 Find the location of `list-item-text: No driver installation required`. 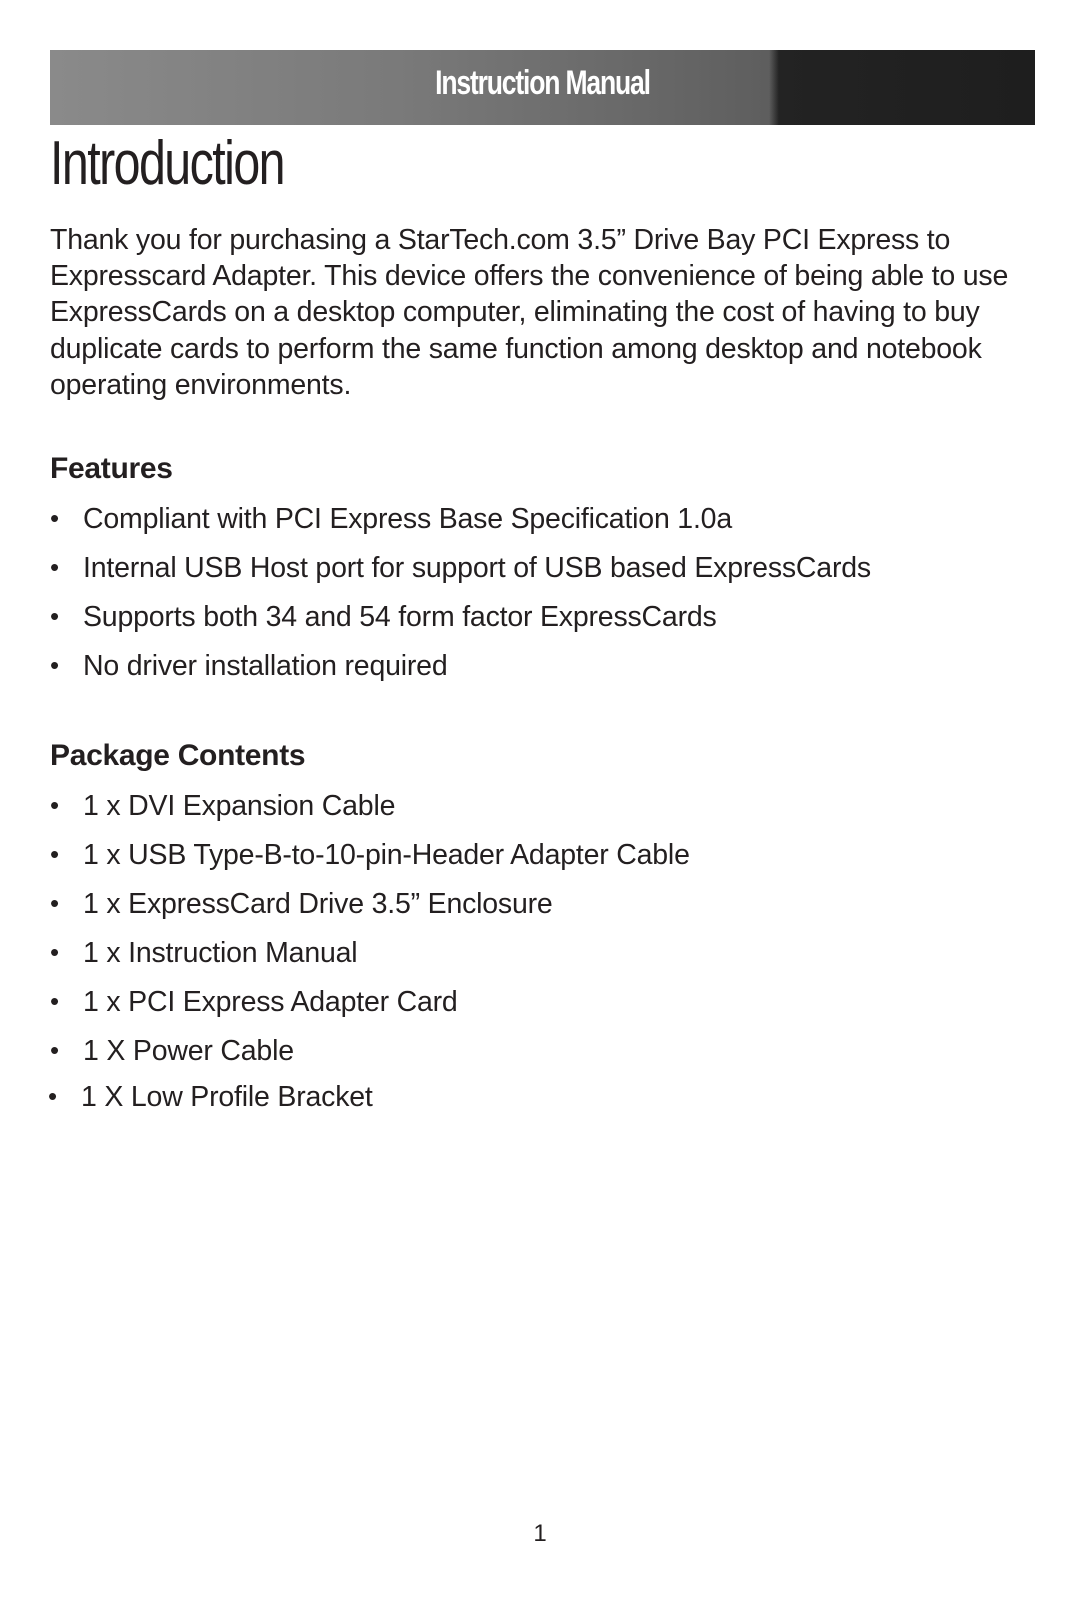

list-item-text: No driver installation required is located at coordinates (265, 666).